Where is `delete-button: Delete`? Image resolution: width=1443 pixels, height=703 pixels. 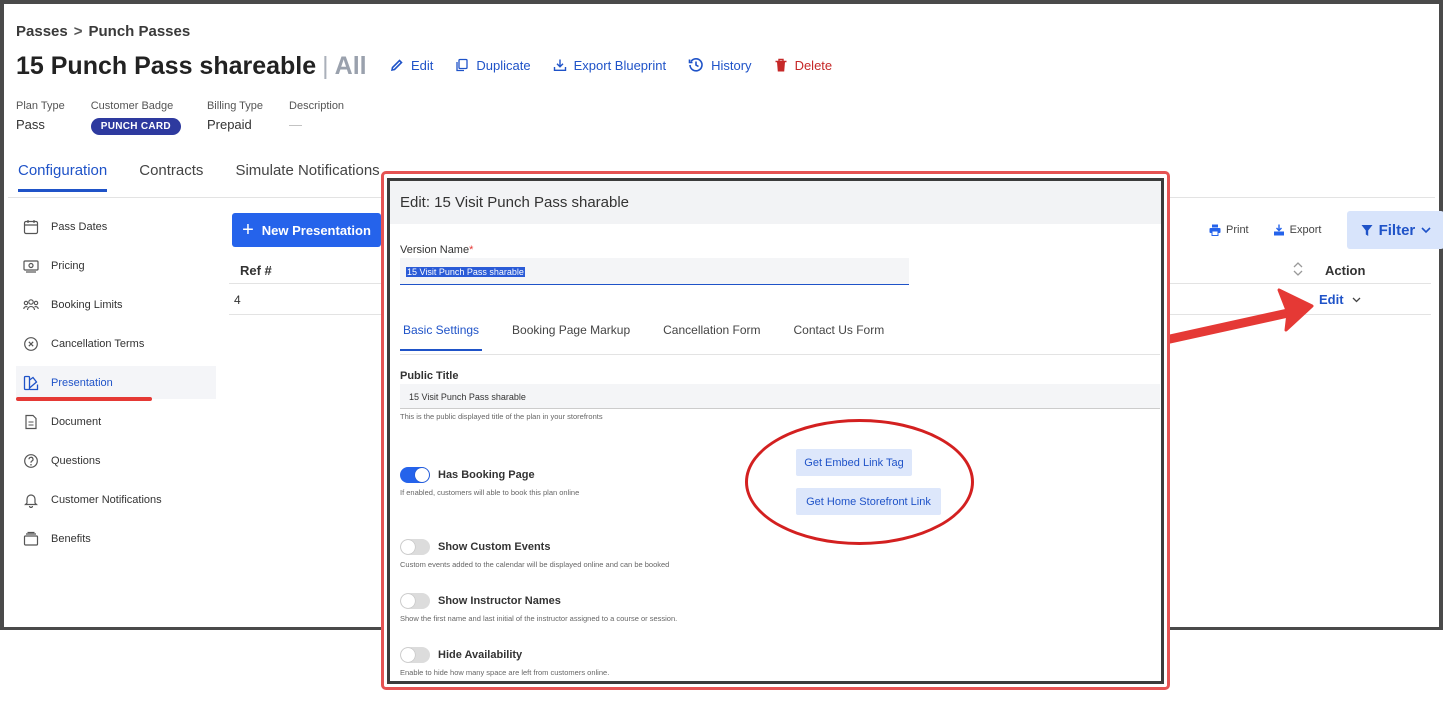
delete-button: Delete is located at coordinates (803, 65).